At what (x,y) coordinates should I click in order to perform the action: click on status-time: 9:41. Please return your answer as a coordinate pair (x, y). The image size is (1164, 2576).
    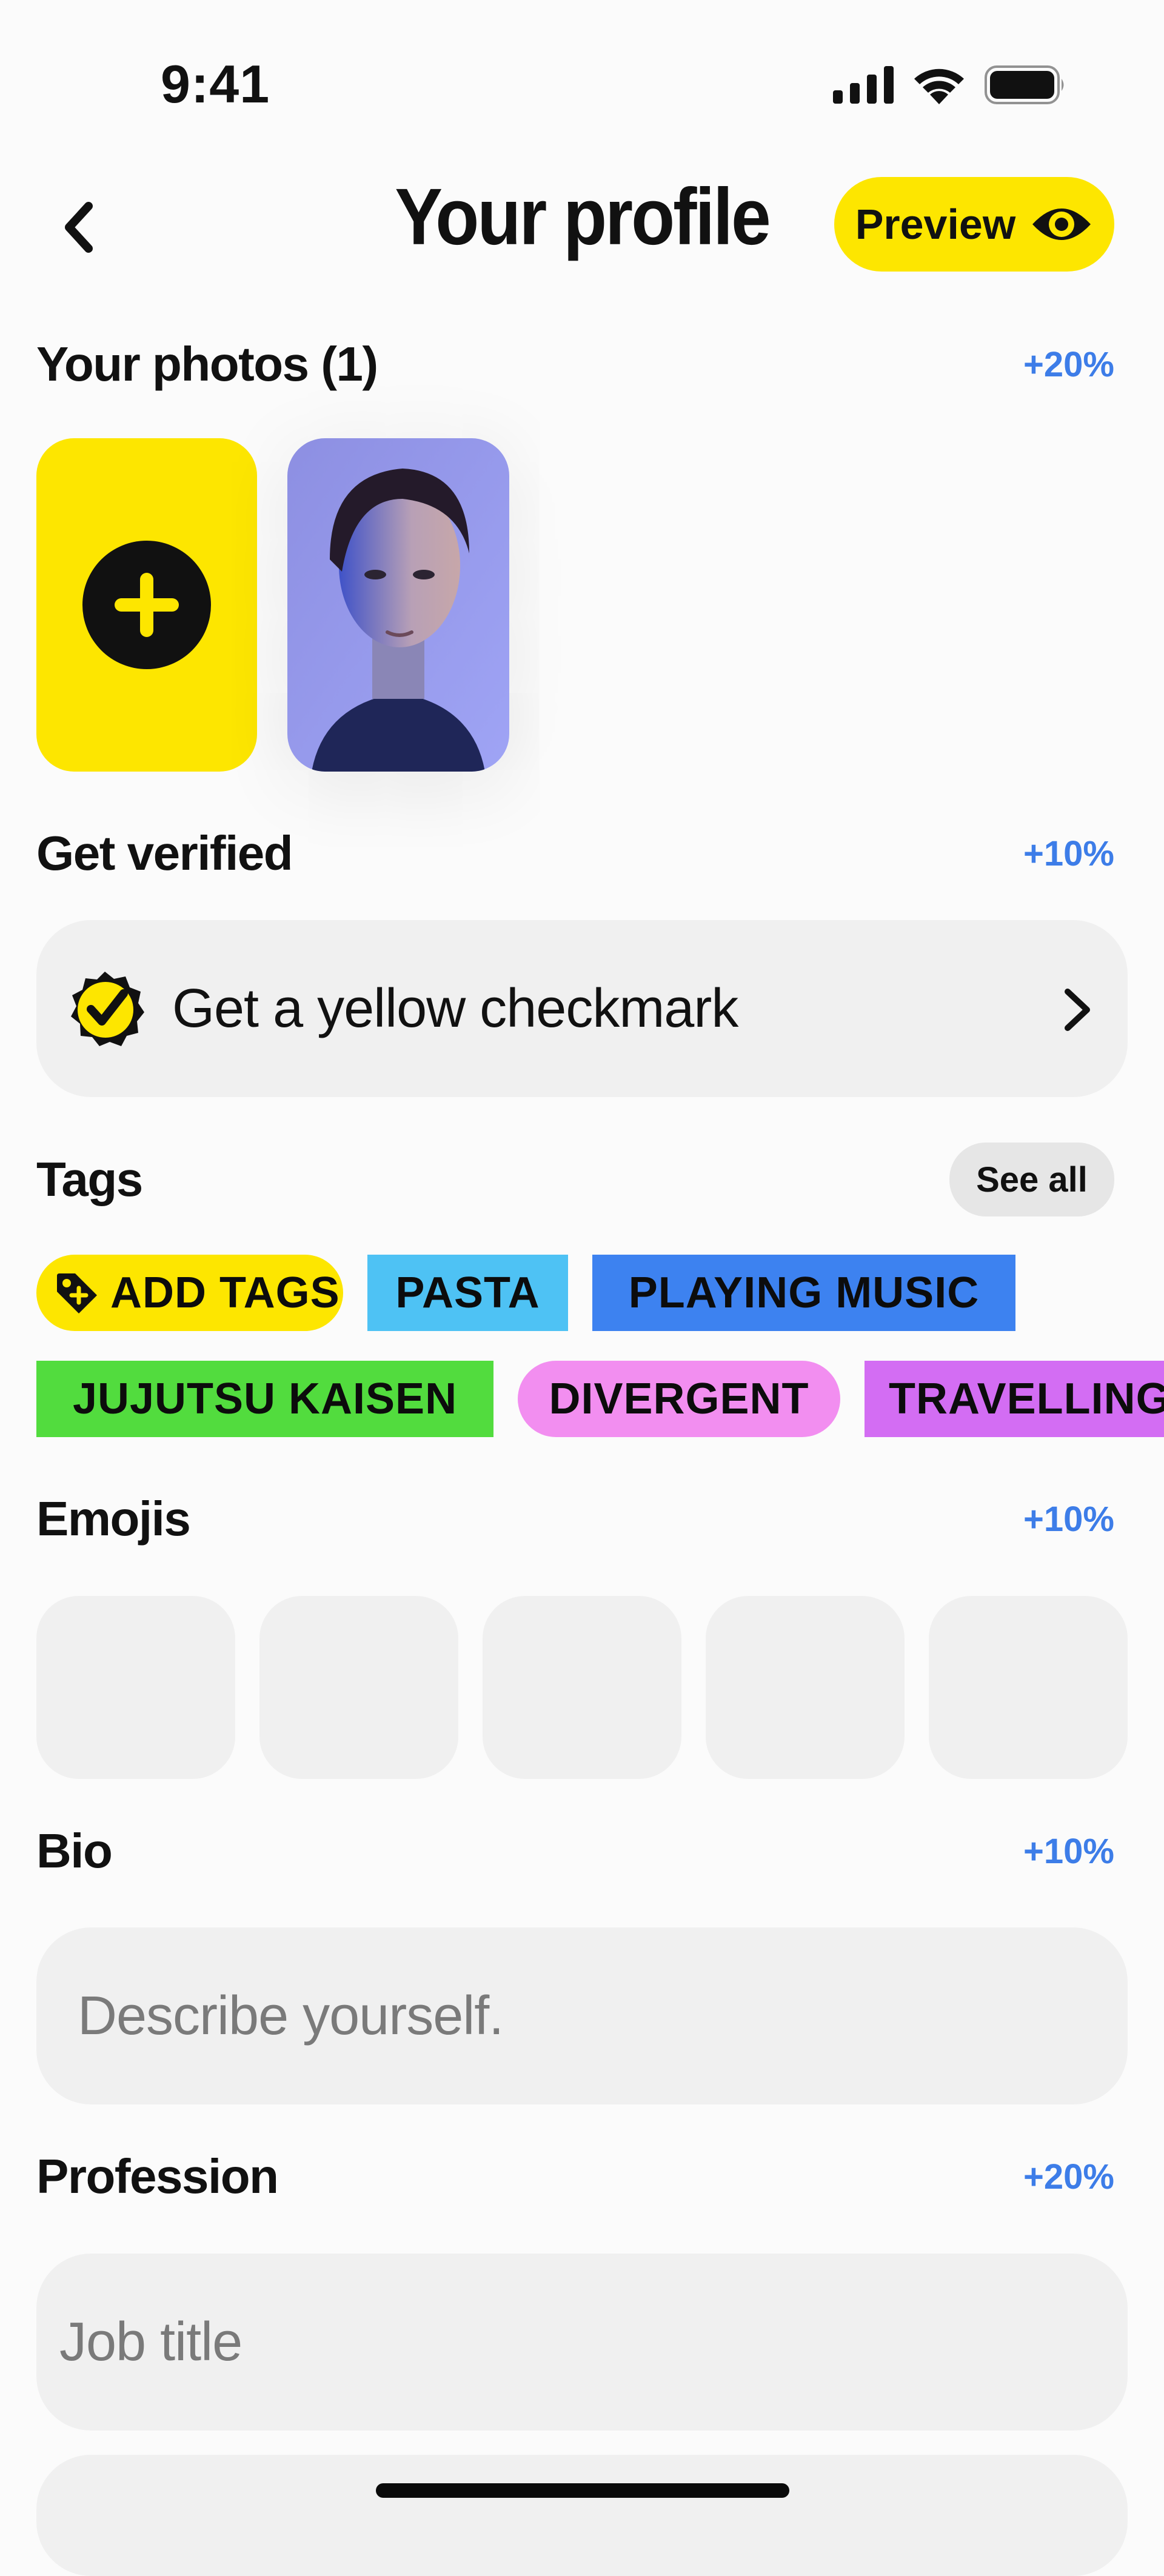
    Looking at the image, I should click on (215, 84).